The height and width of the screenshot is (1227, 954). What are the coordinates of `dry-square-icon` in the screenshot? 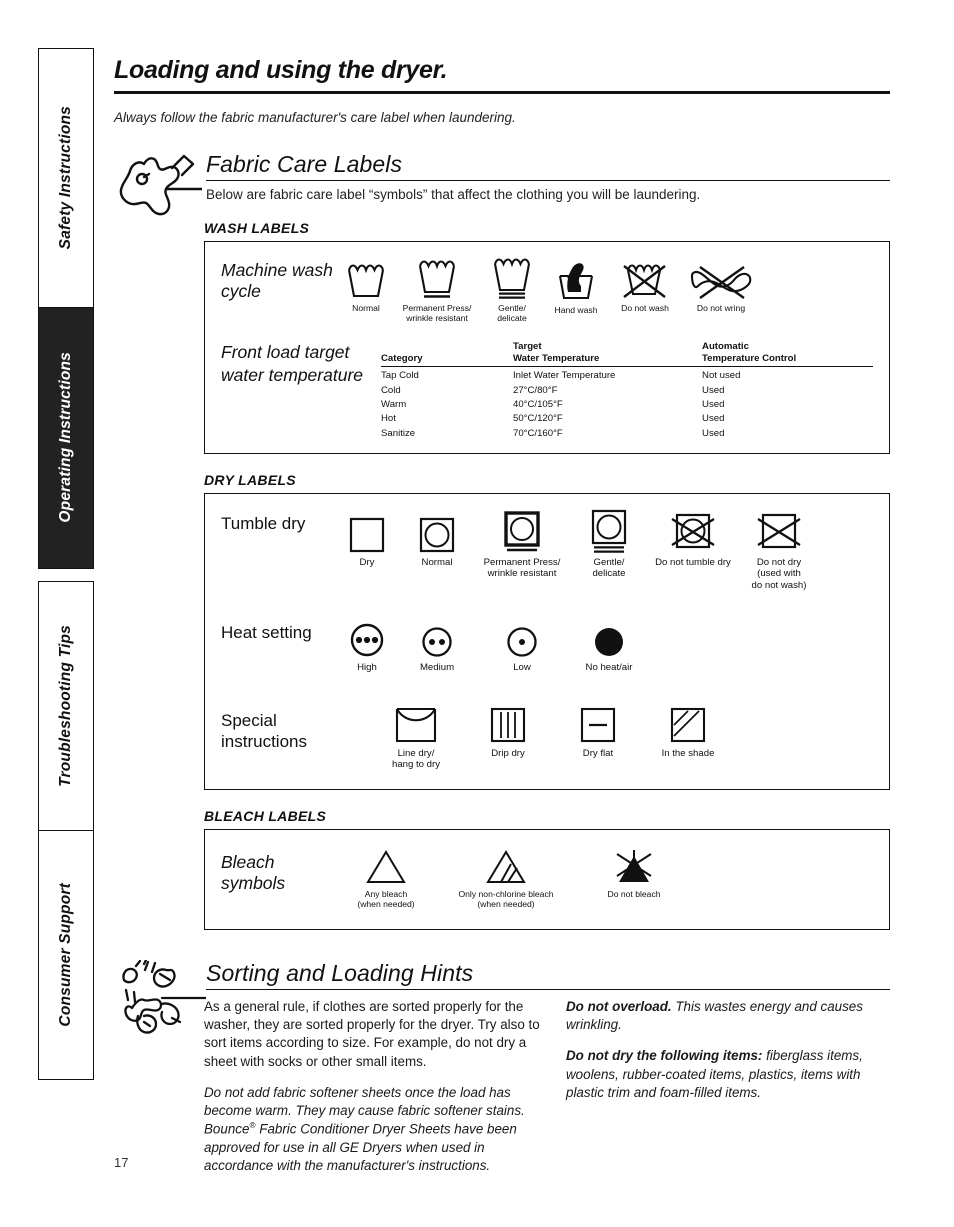 It's located at (367, 534).